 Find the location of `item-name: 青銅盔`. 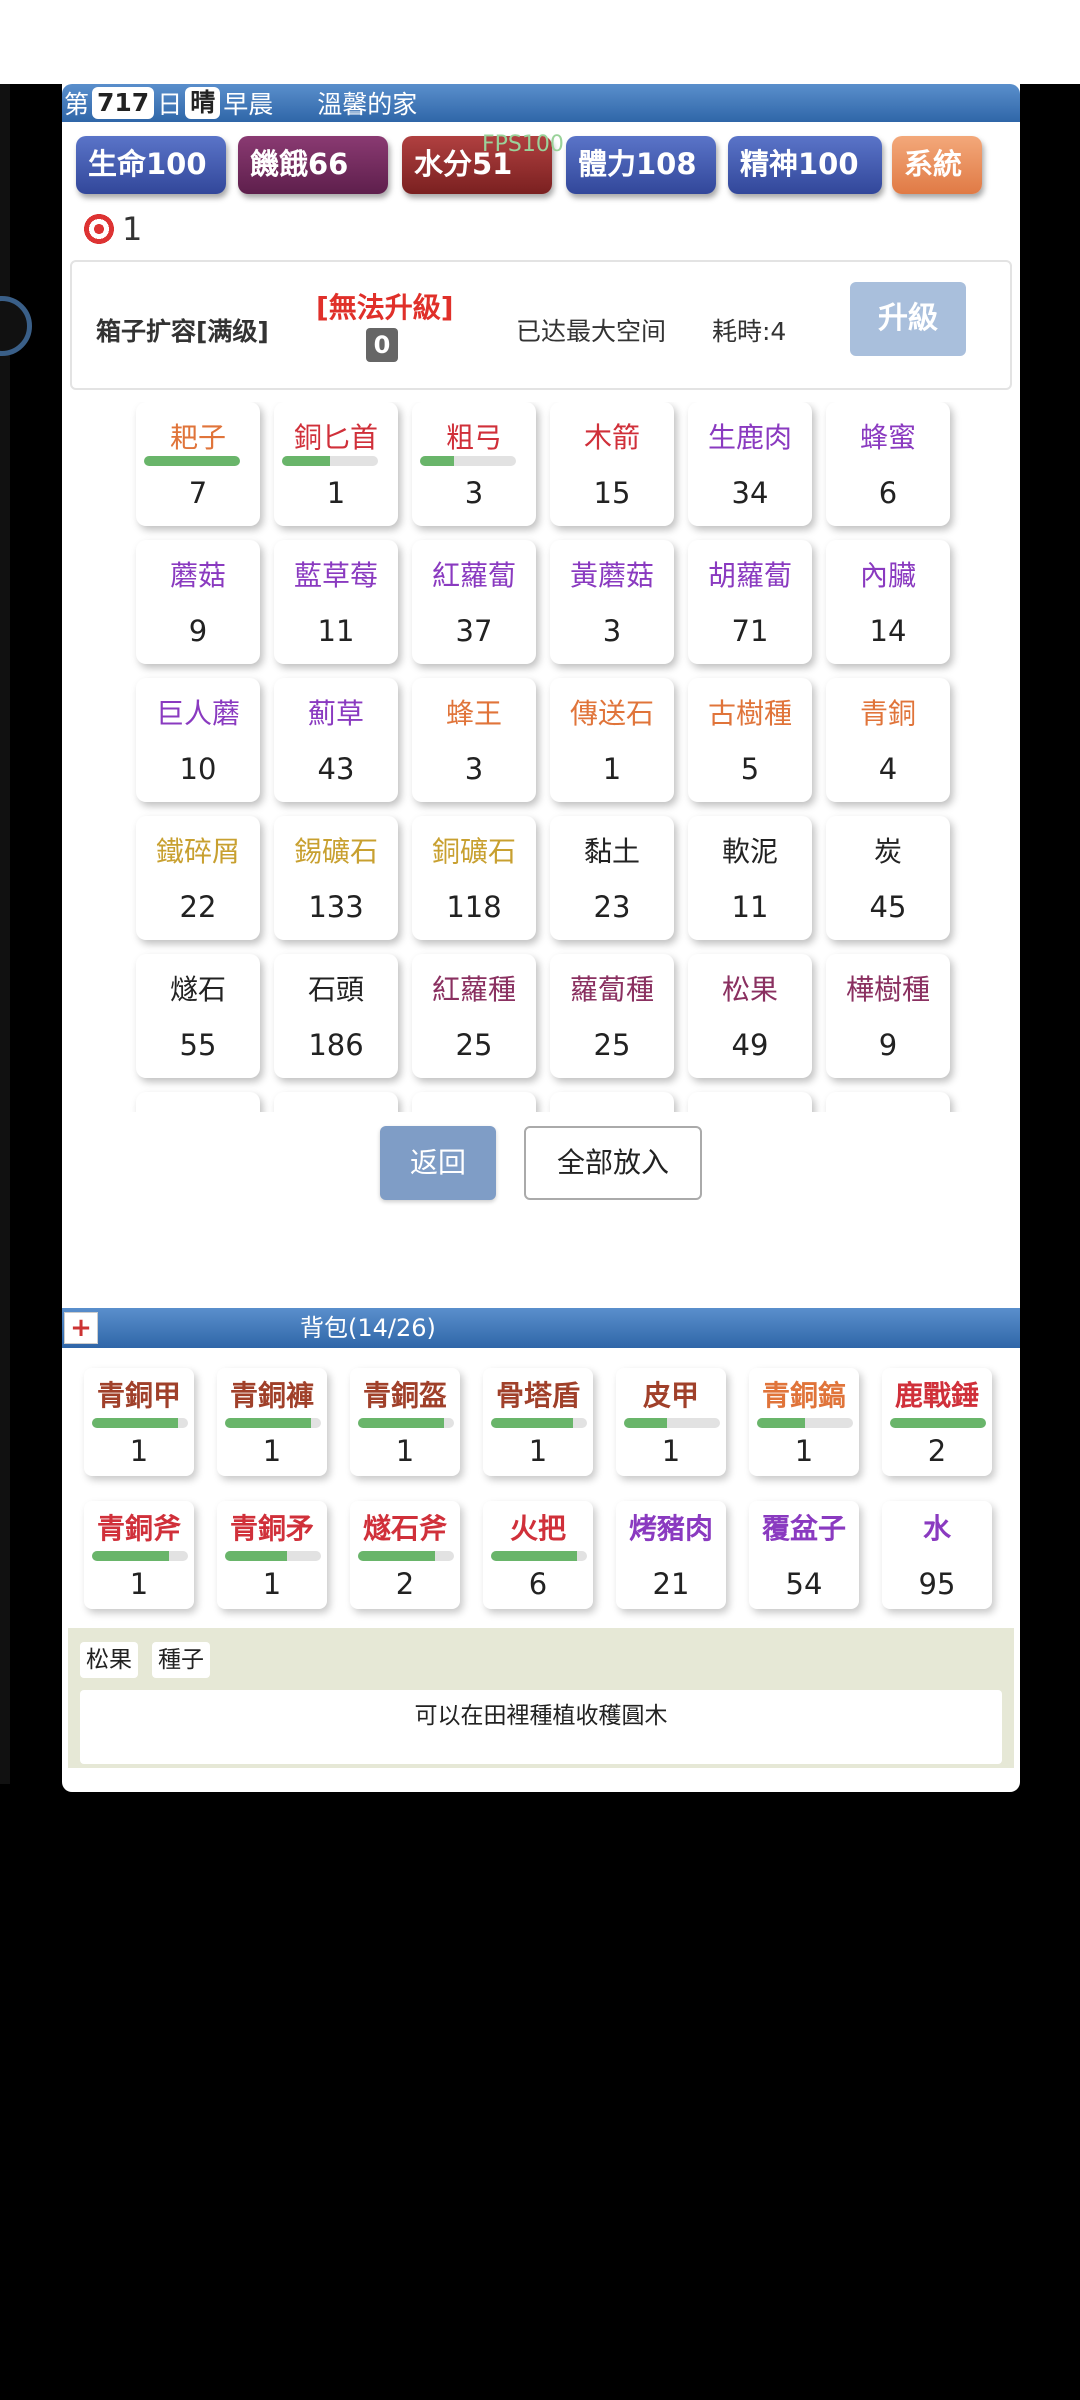

item-name: 青銅盔 is located at coordinates (404, 1395).